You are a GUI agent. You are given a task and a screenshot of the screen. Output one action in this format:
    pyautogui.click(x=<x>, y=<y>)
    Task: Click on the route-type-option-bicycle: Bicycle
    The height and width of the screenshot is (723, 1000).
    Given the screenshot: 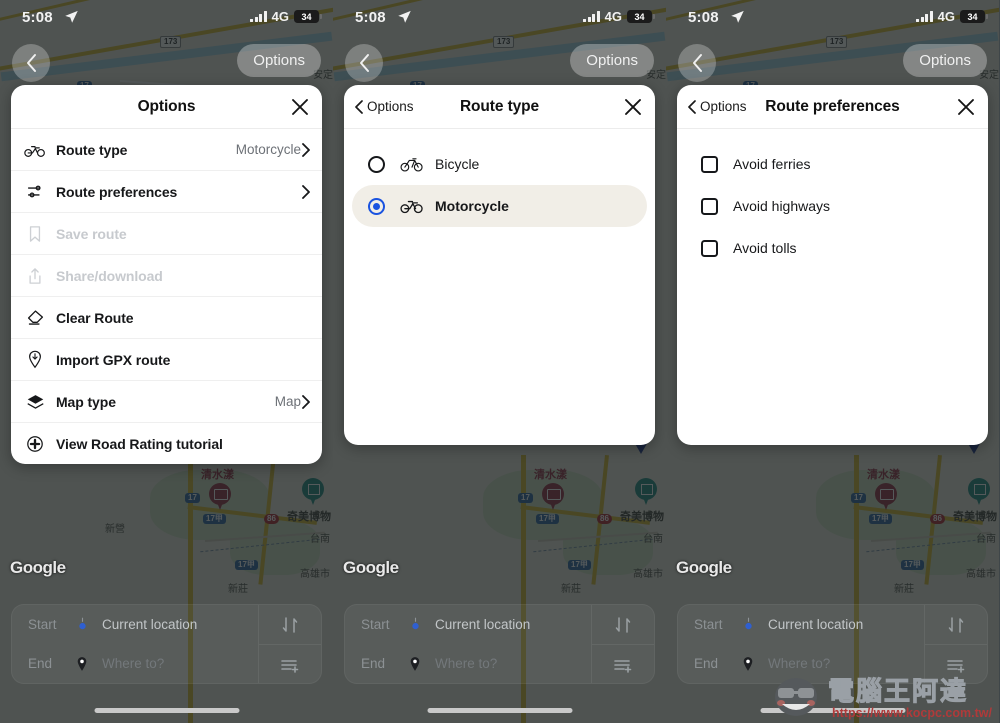 What is the action you would take?
    pyautogui.click(x=499, y=164)
    